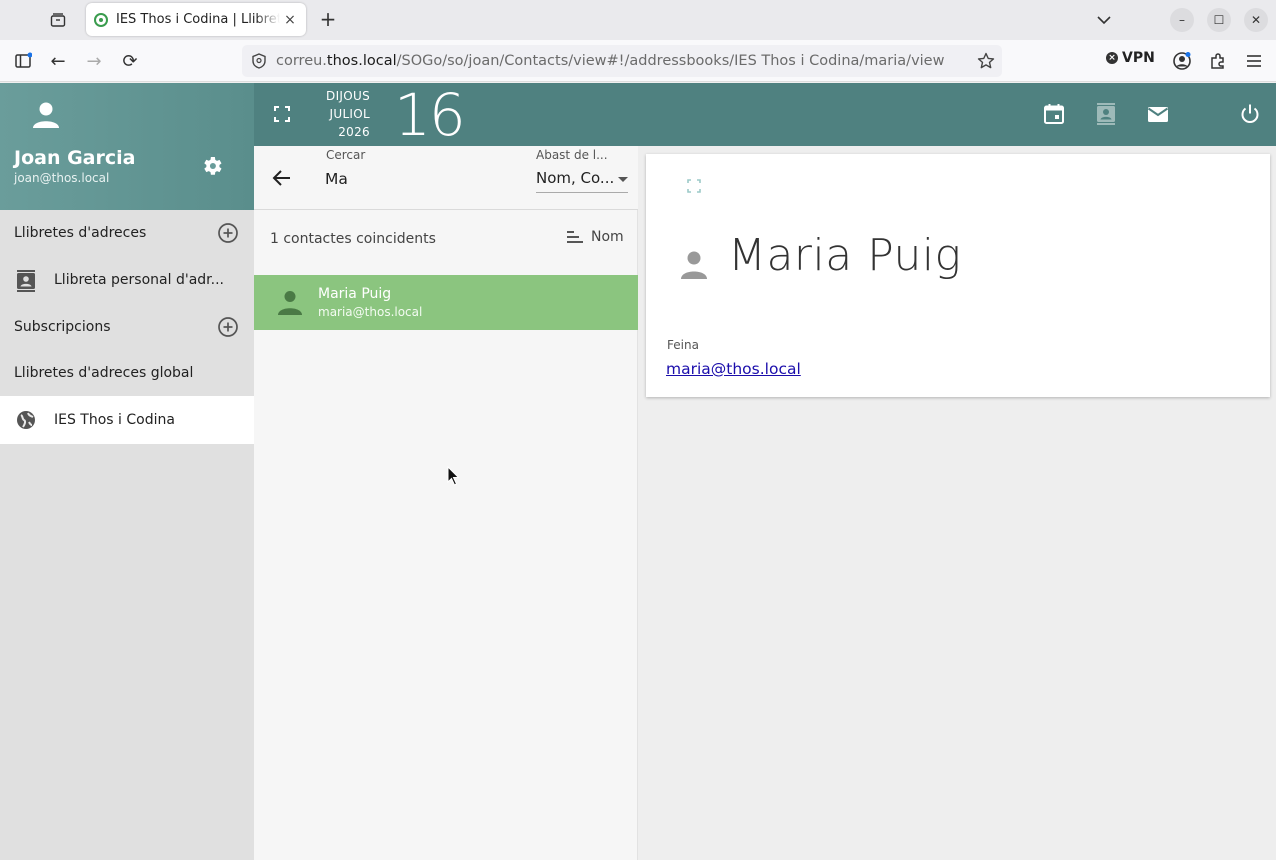 The image size is (1276, 860). Describe the element at coordinates (228, 233) in the screenshot. I see `add-addressbook-icon` at that location.